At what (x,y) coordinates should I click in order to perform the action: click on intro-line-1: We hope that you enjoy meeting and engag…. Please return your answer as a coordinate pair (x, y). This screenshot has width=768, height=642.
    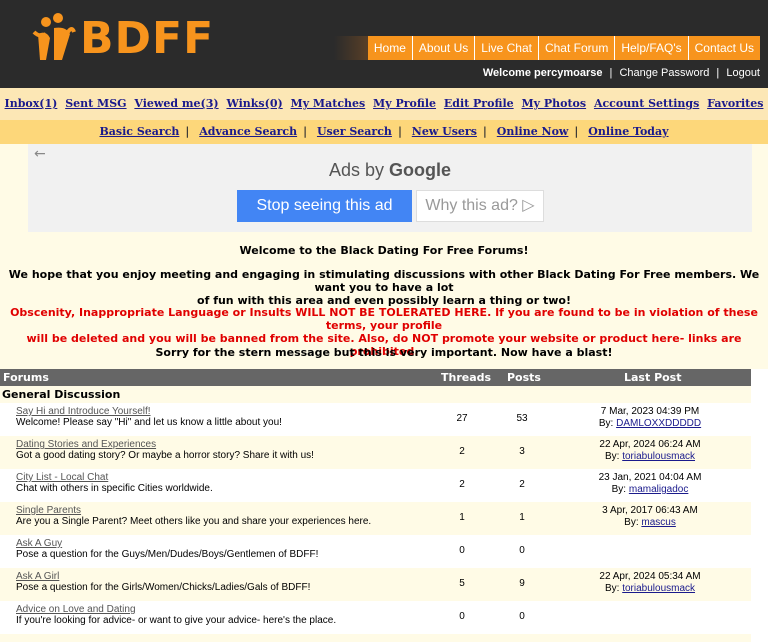
    Looking at the image, I should click on (384, 281).